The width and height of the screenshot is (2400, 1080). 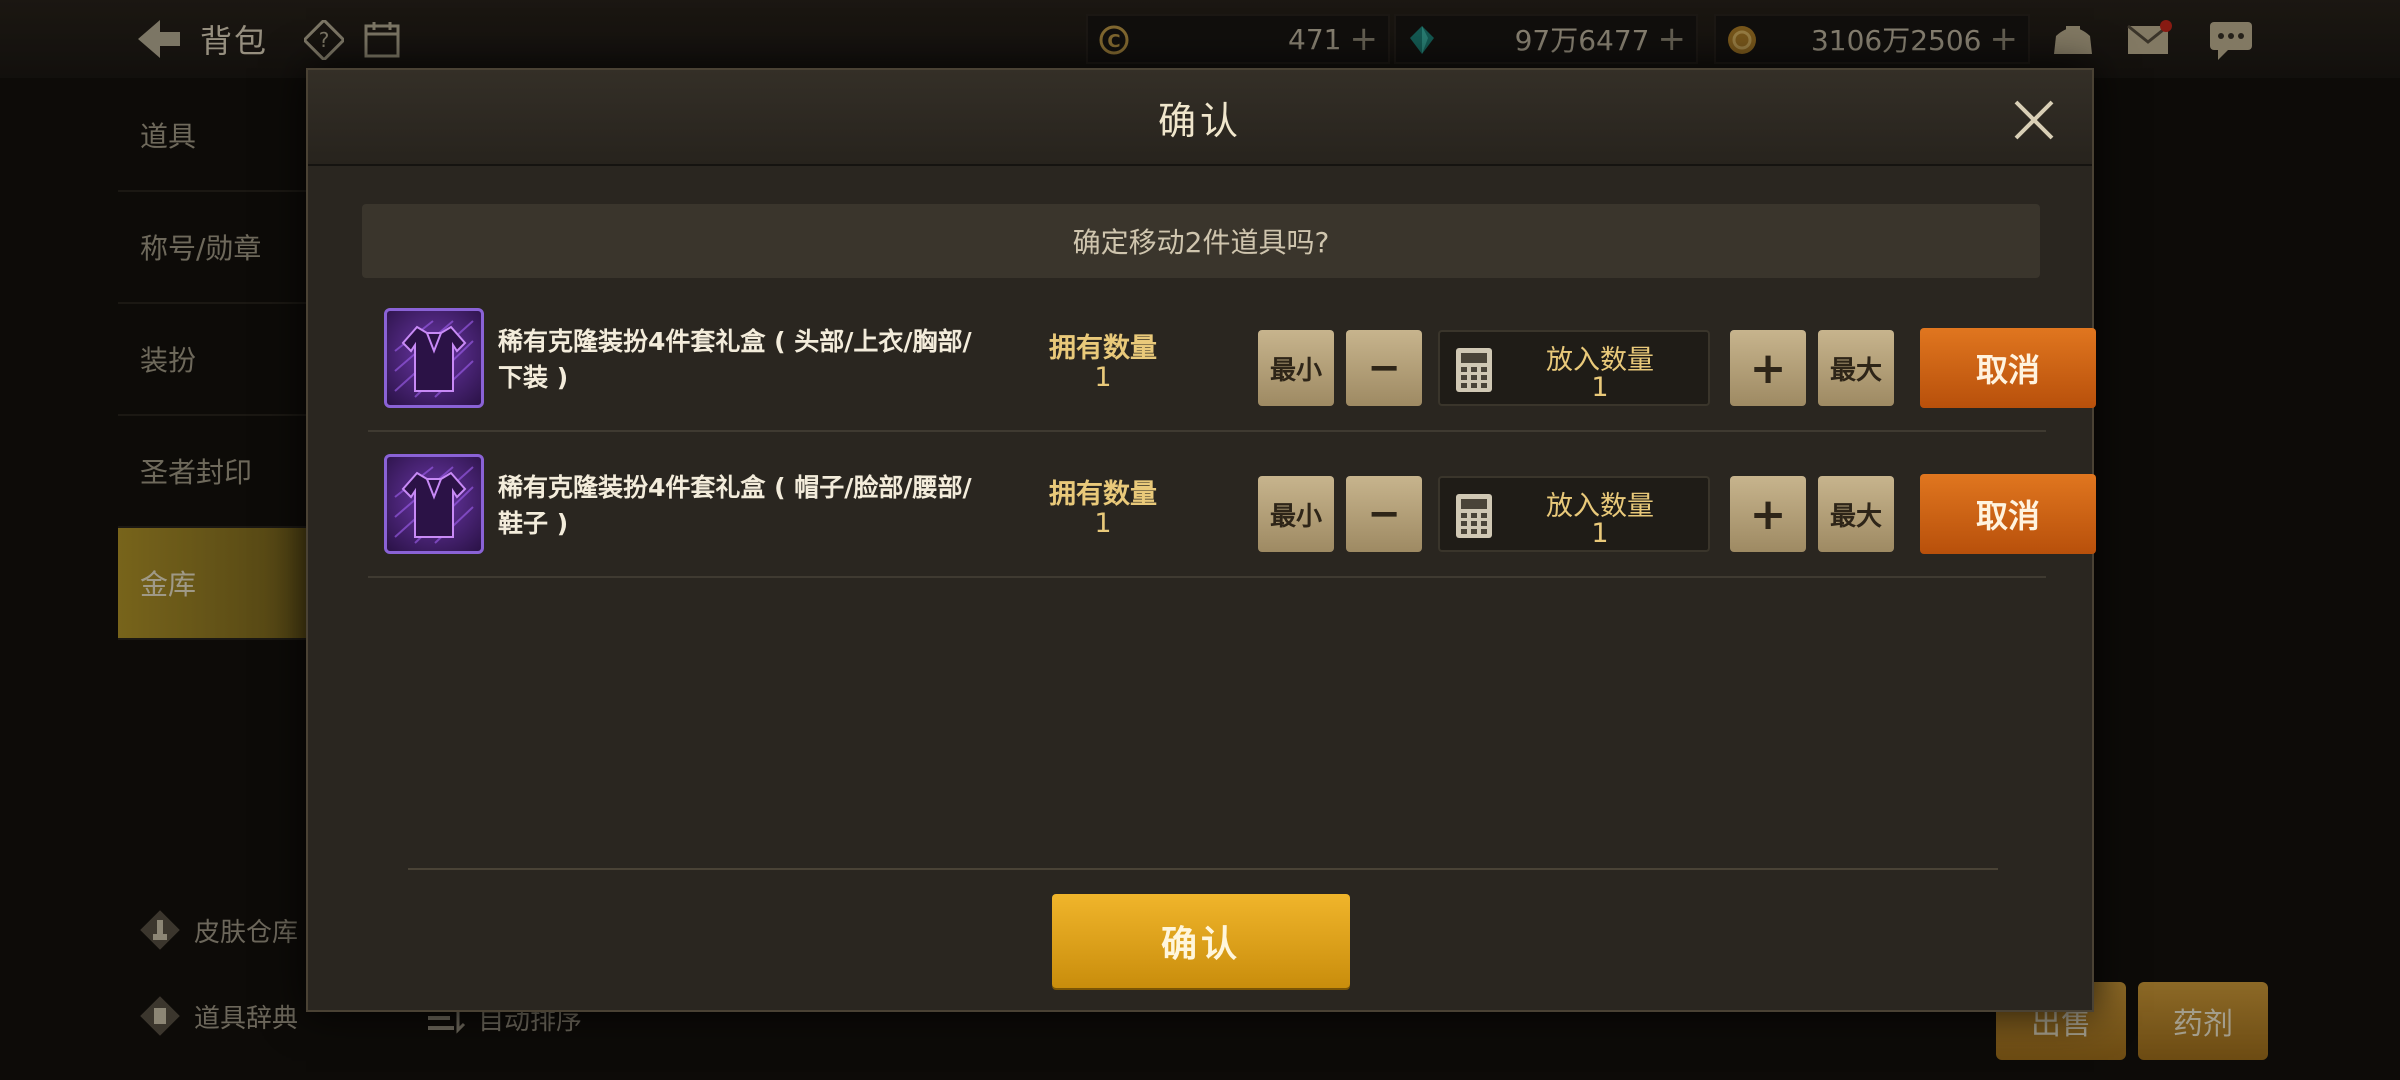 I want to click on item-name: 稀有克隆装扮4件套礼盒 ( 帽子/脸部/腰部/鞋子 ), so click(x=735, y=505).